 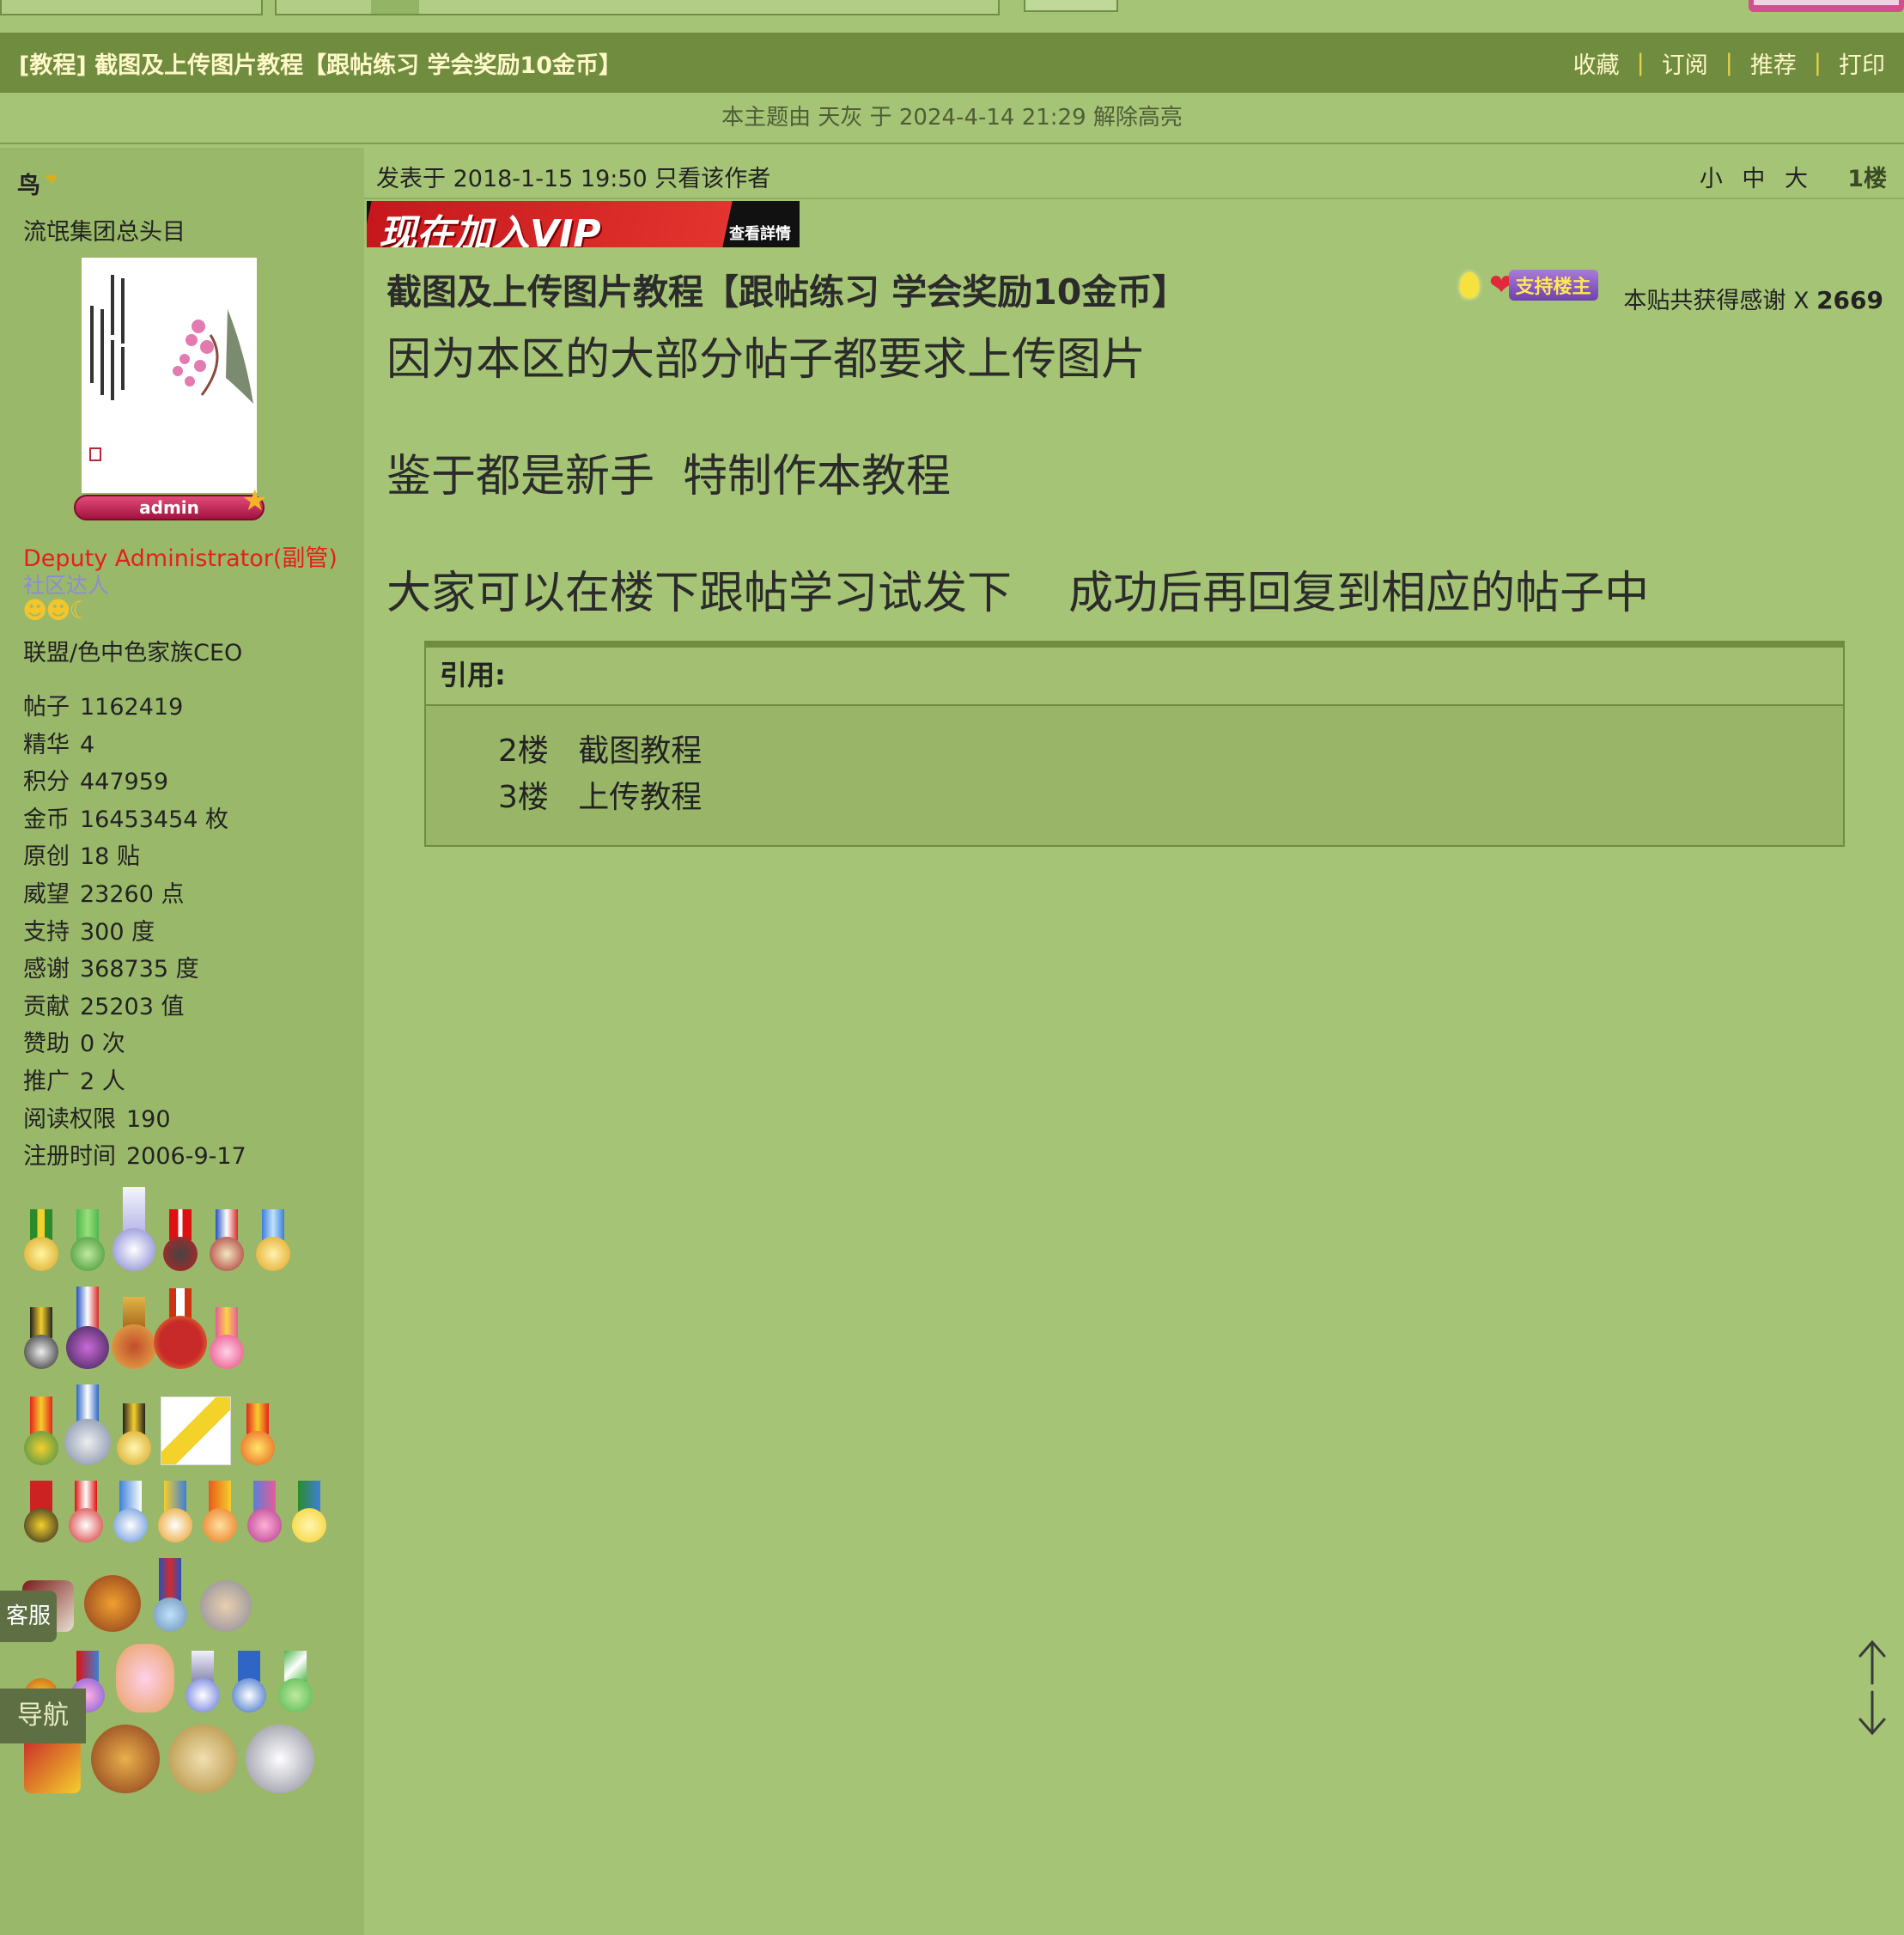 What do you see at coordinates (1553, 285) in the screenshot?
I see `support-tag: 支持楼主` at bounding box center [1553, 285].